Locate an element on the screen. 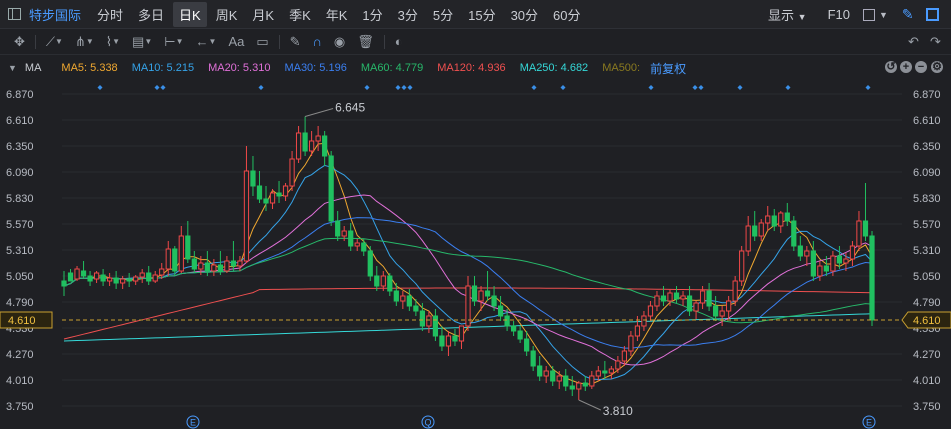 This screenshot has height=429, width=951. pen-icon: ✎ is located at coordinates (908, 14).